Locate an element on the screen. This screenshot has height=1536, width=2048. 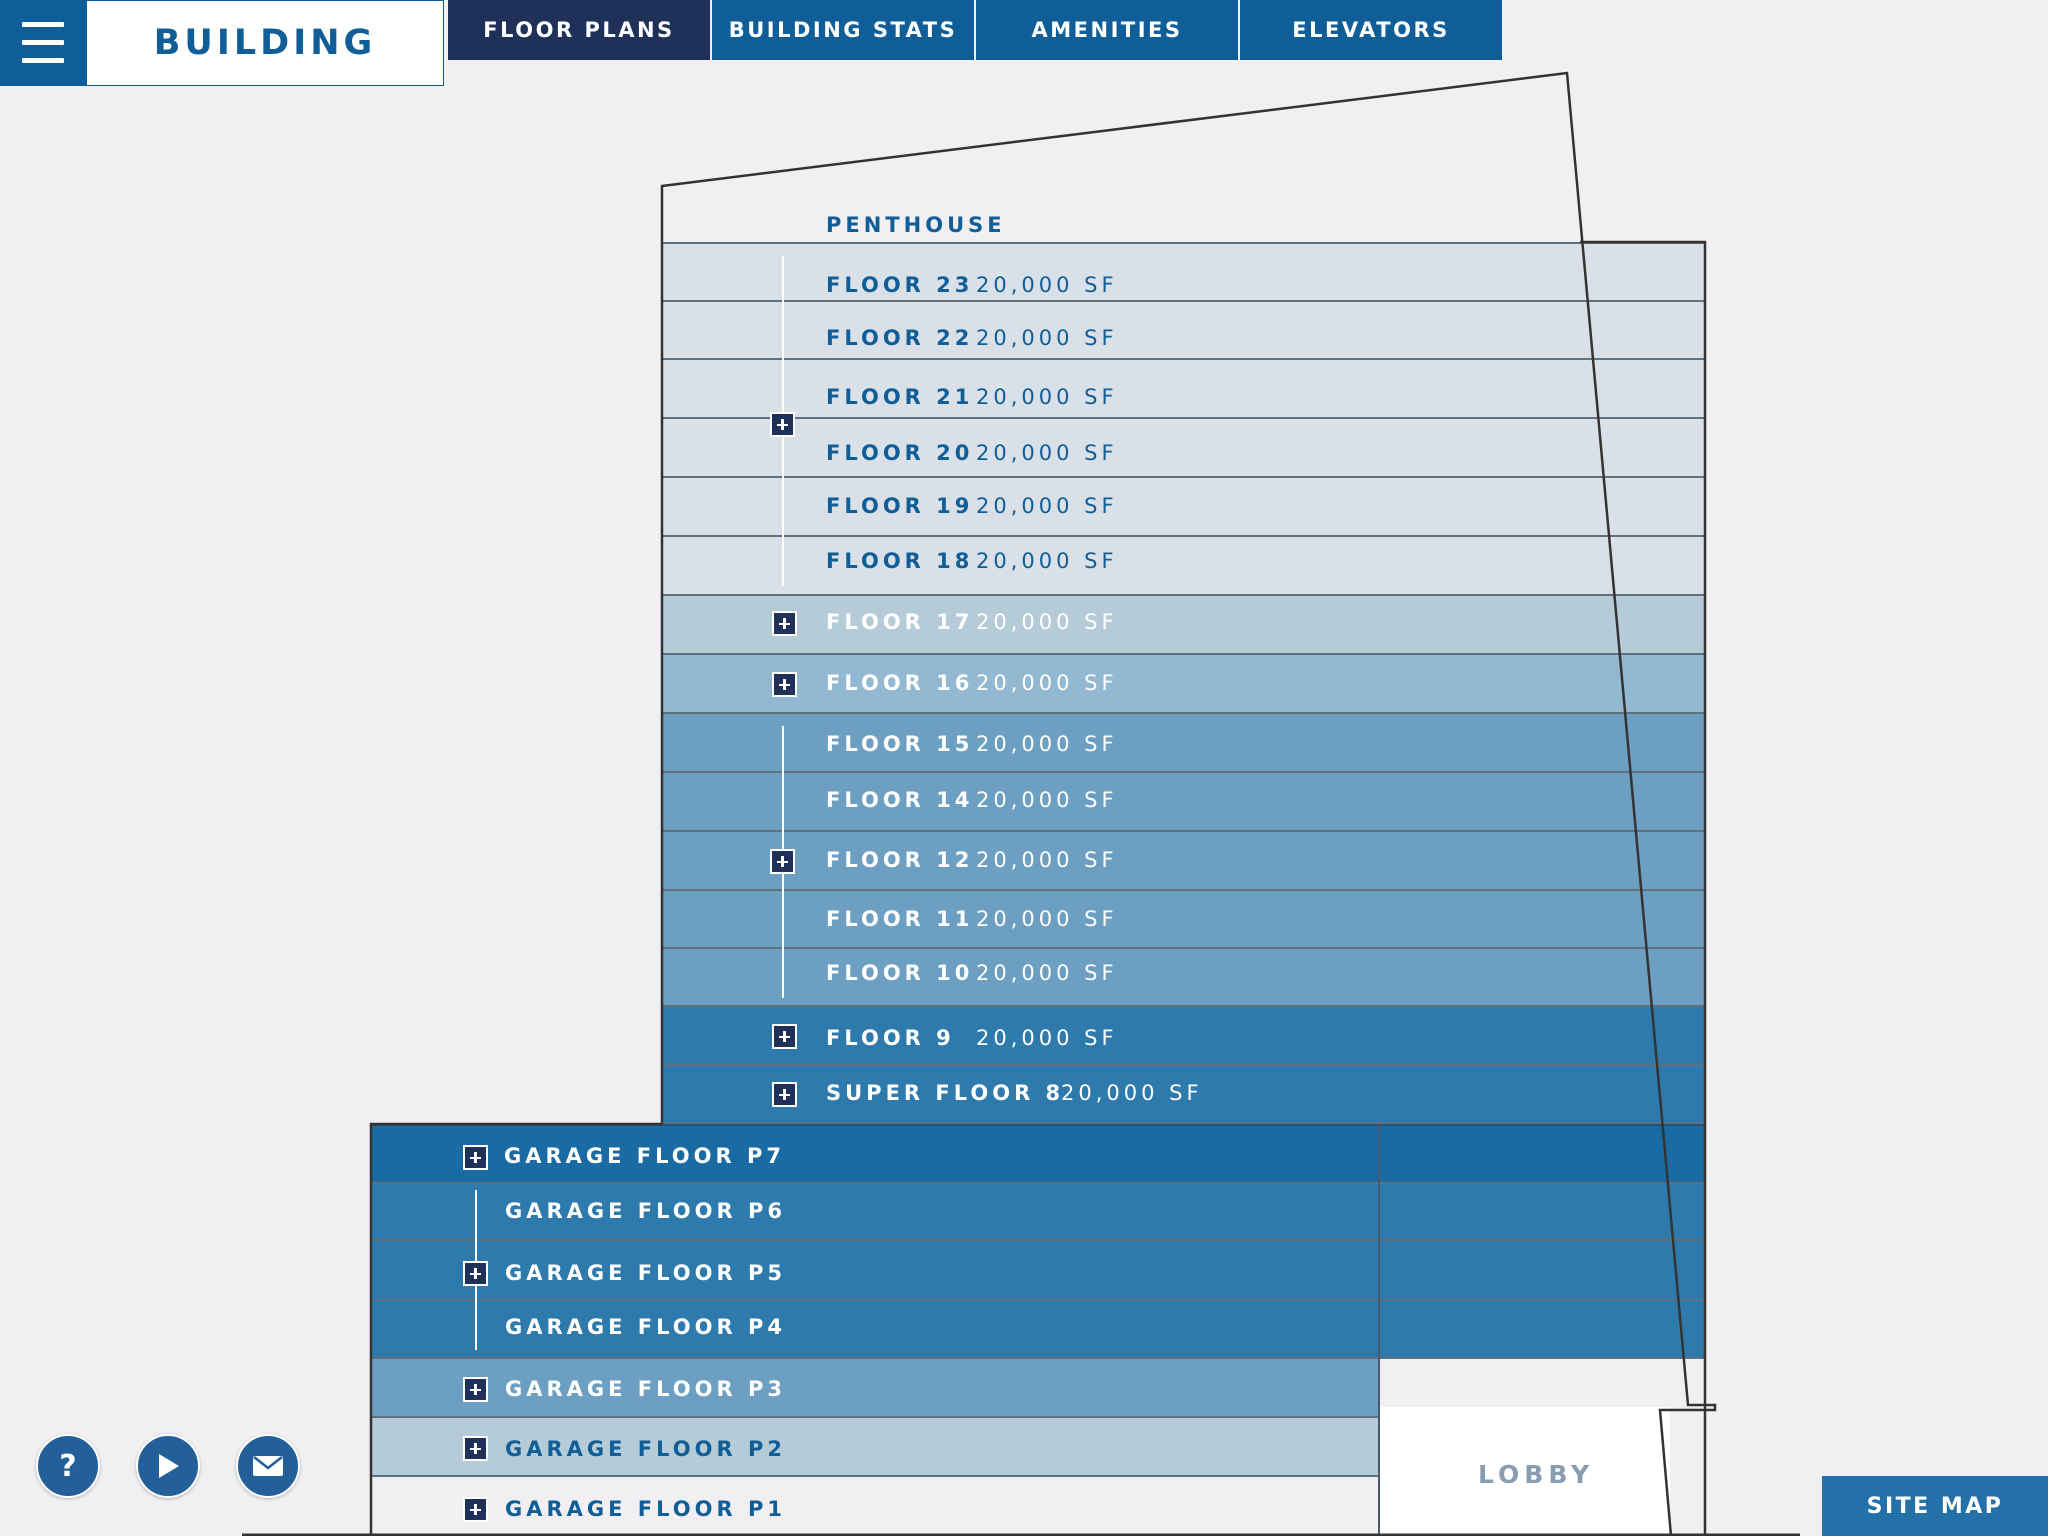
penthouse-label: PENTHOUSE is located at coordinates (916, 225).